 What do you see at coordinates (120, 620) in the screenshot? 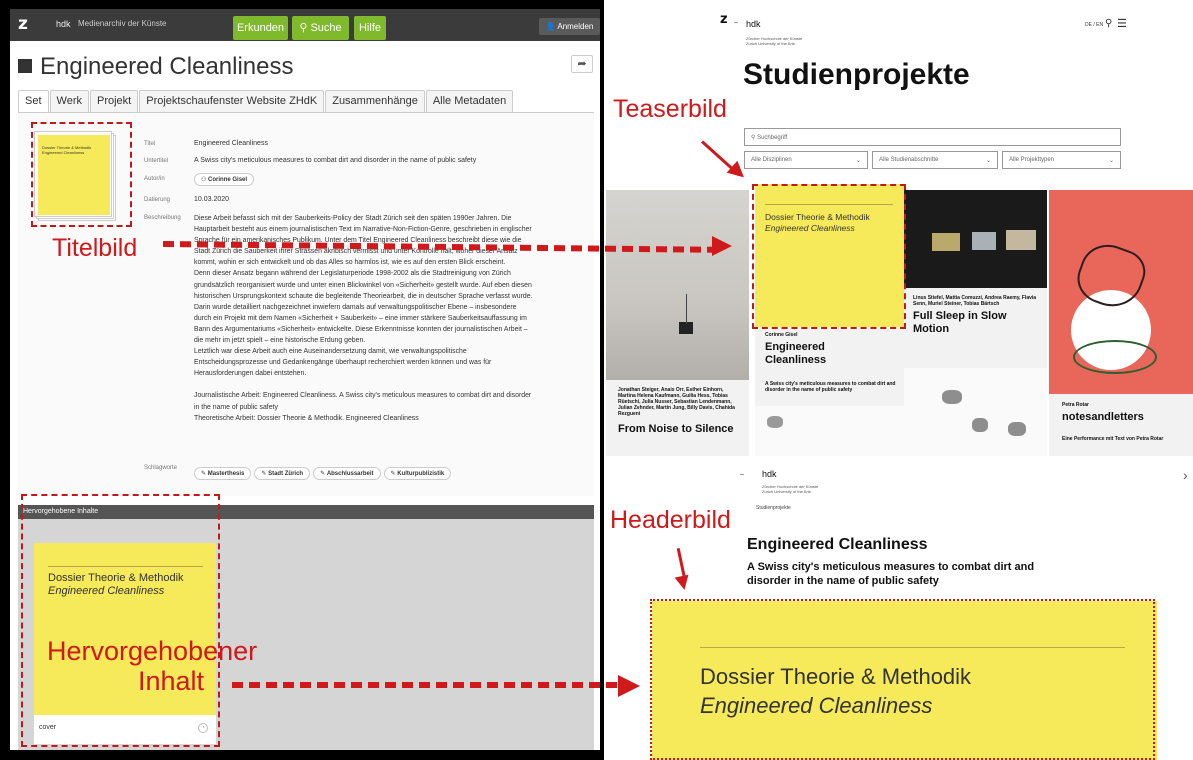
I see `hervorgehoben-highlight-box` at bounding box center [120, 620].